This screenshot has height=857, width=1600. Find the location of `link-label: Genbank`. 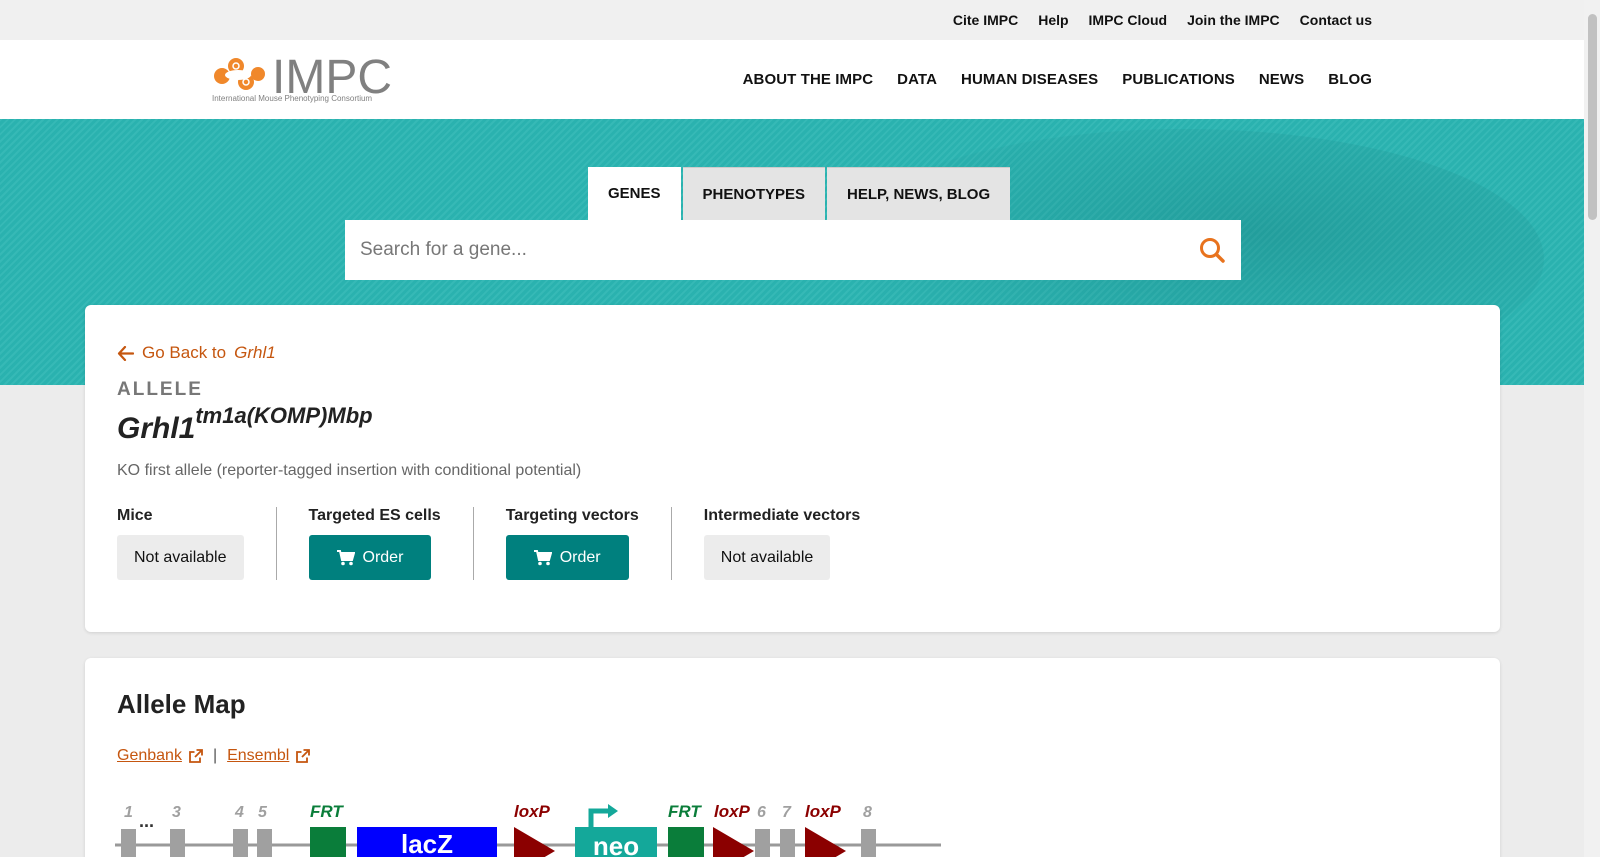

link-label: Genbank is located at coordinates (149, 755).